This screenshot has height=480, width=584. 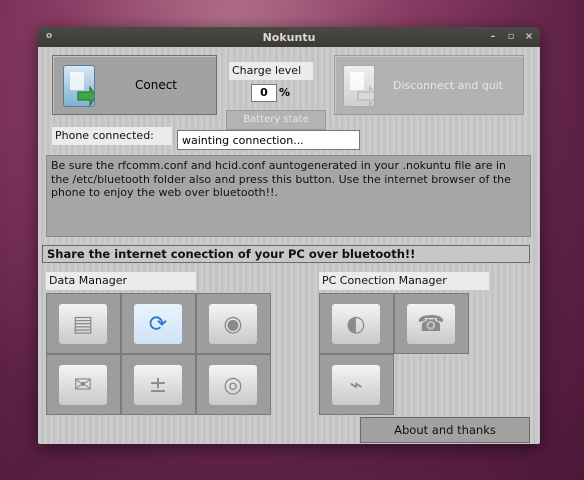 I want to click on disc-search-icon: ◎, so click(x=233, y=385).